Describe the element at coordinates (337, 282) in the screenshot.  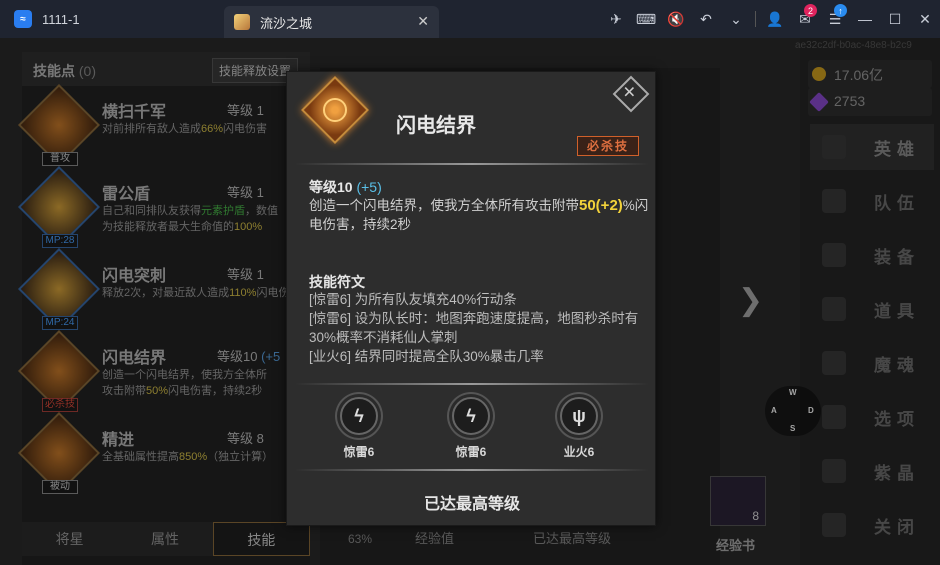
I see `rune-section-title: 技能符文` at that location.